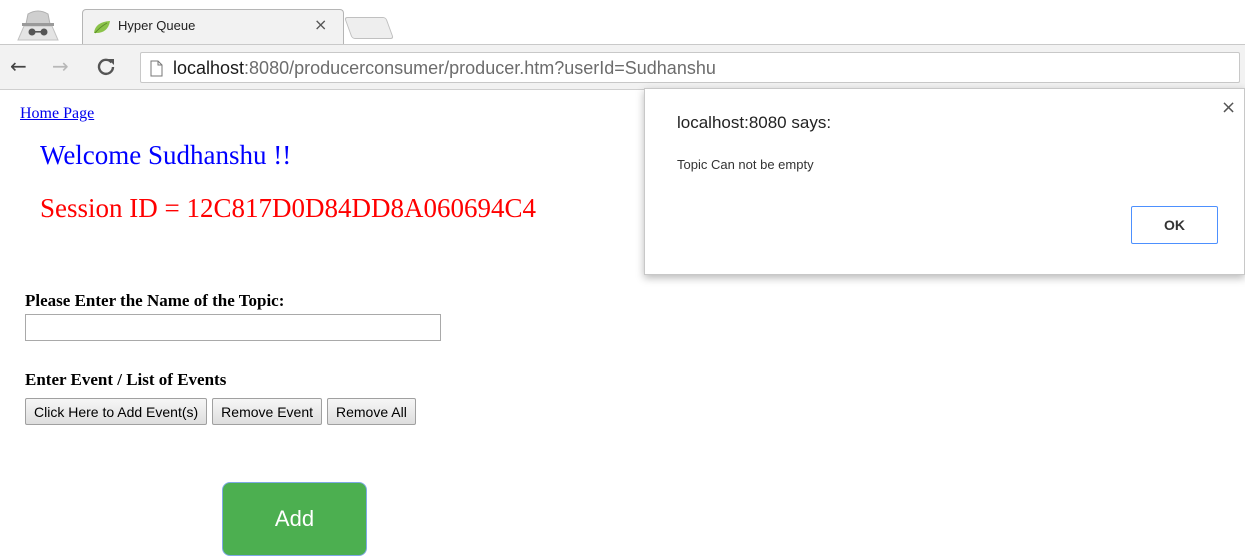 The height and width of the screenshot is (556, 1245). I want to click on page-icon, so click(156, 68).